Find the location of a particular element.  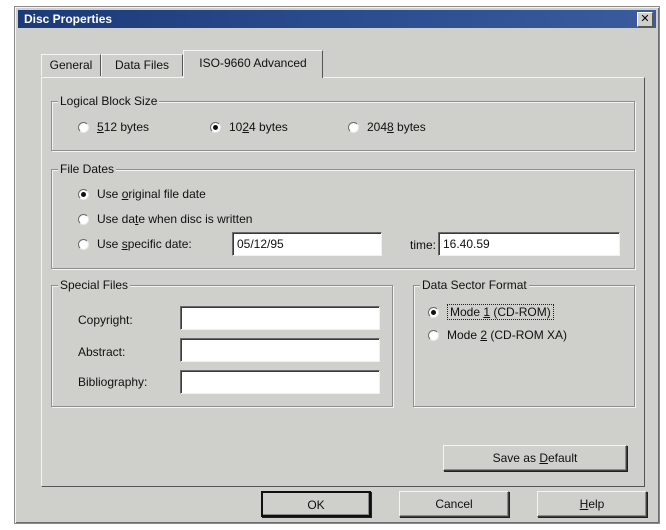

tab-general: General is located at coordinates (71, 65).